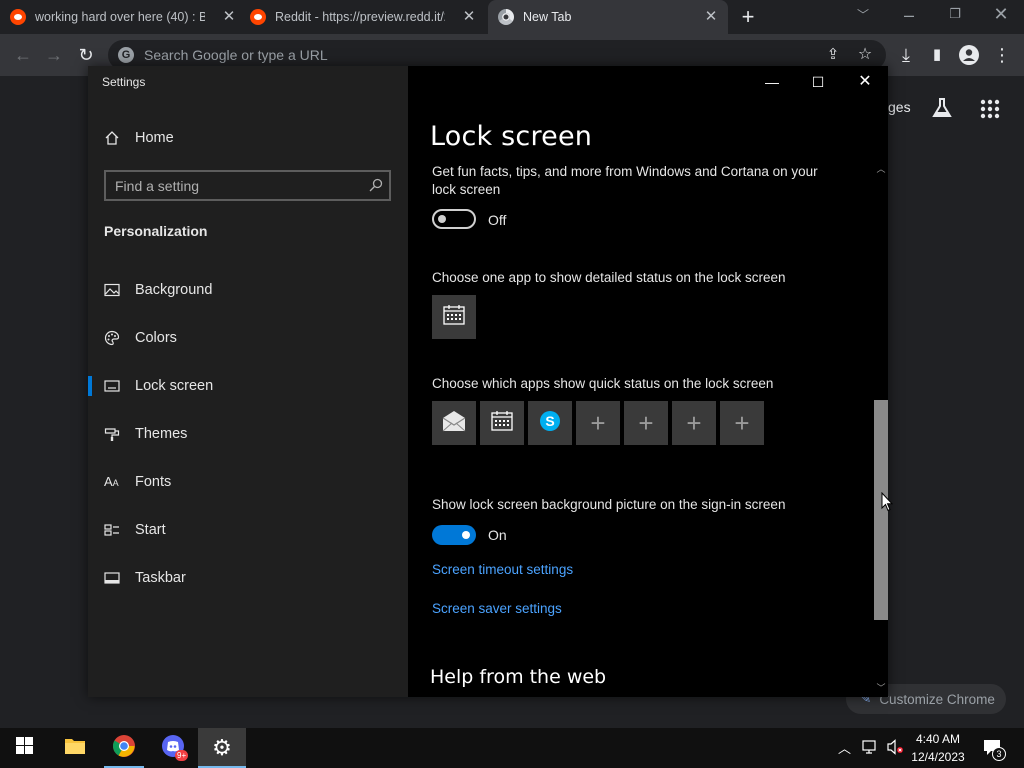 This screenshot has width=1024, height=768. What do you see at coordinates (547, 17) in the screenshot?
I see `tab-title: New Tab` at bounding box center [547, 17].